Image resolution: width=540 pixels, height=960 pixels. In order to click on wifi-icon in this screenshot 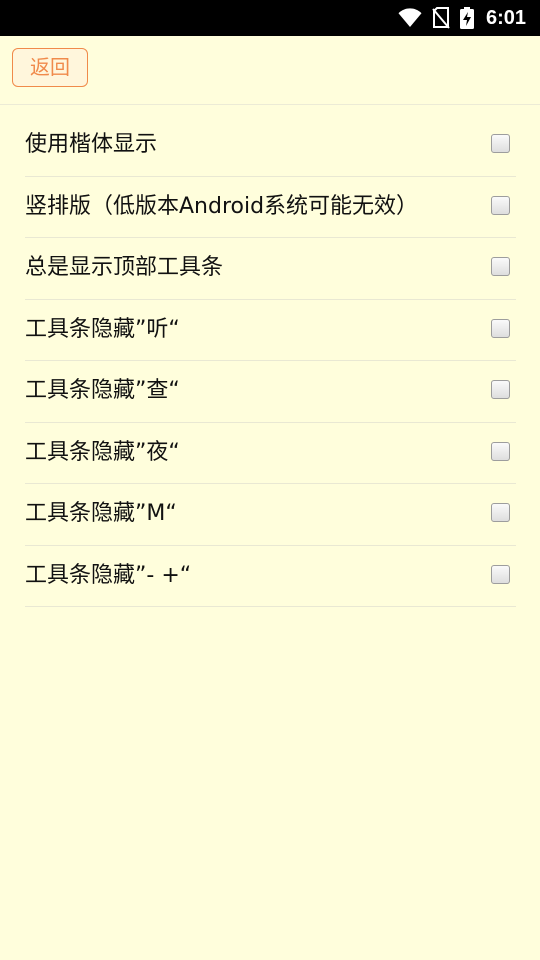, I will do `click(410, 18)`.